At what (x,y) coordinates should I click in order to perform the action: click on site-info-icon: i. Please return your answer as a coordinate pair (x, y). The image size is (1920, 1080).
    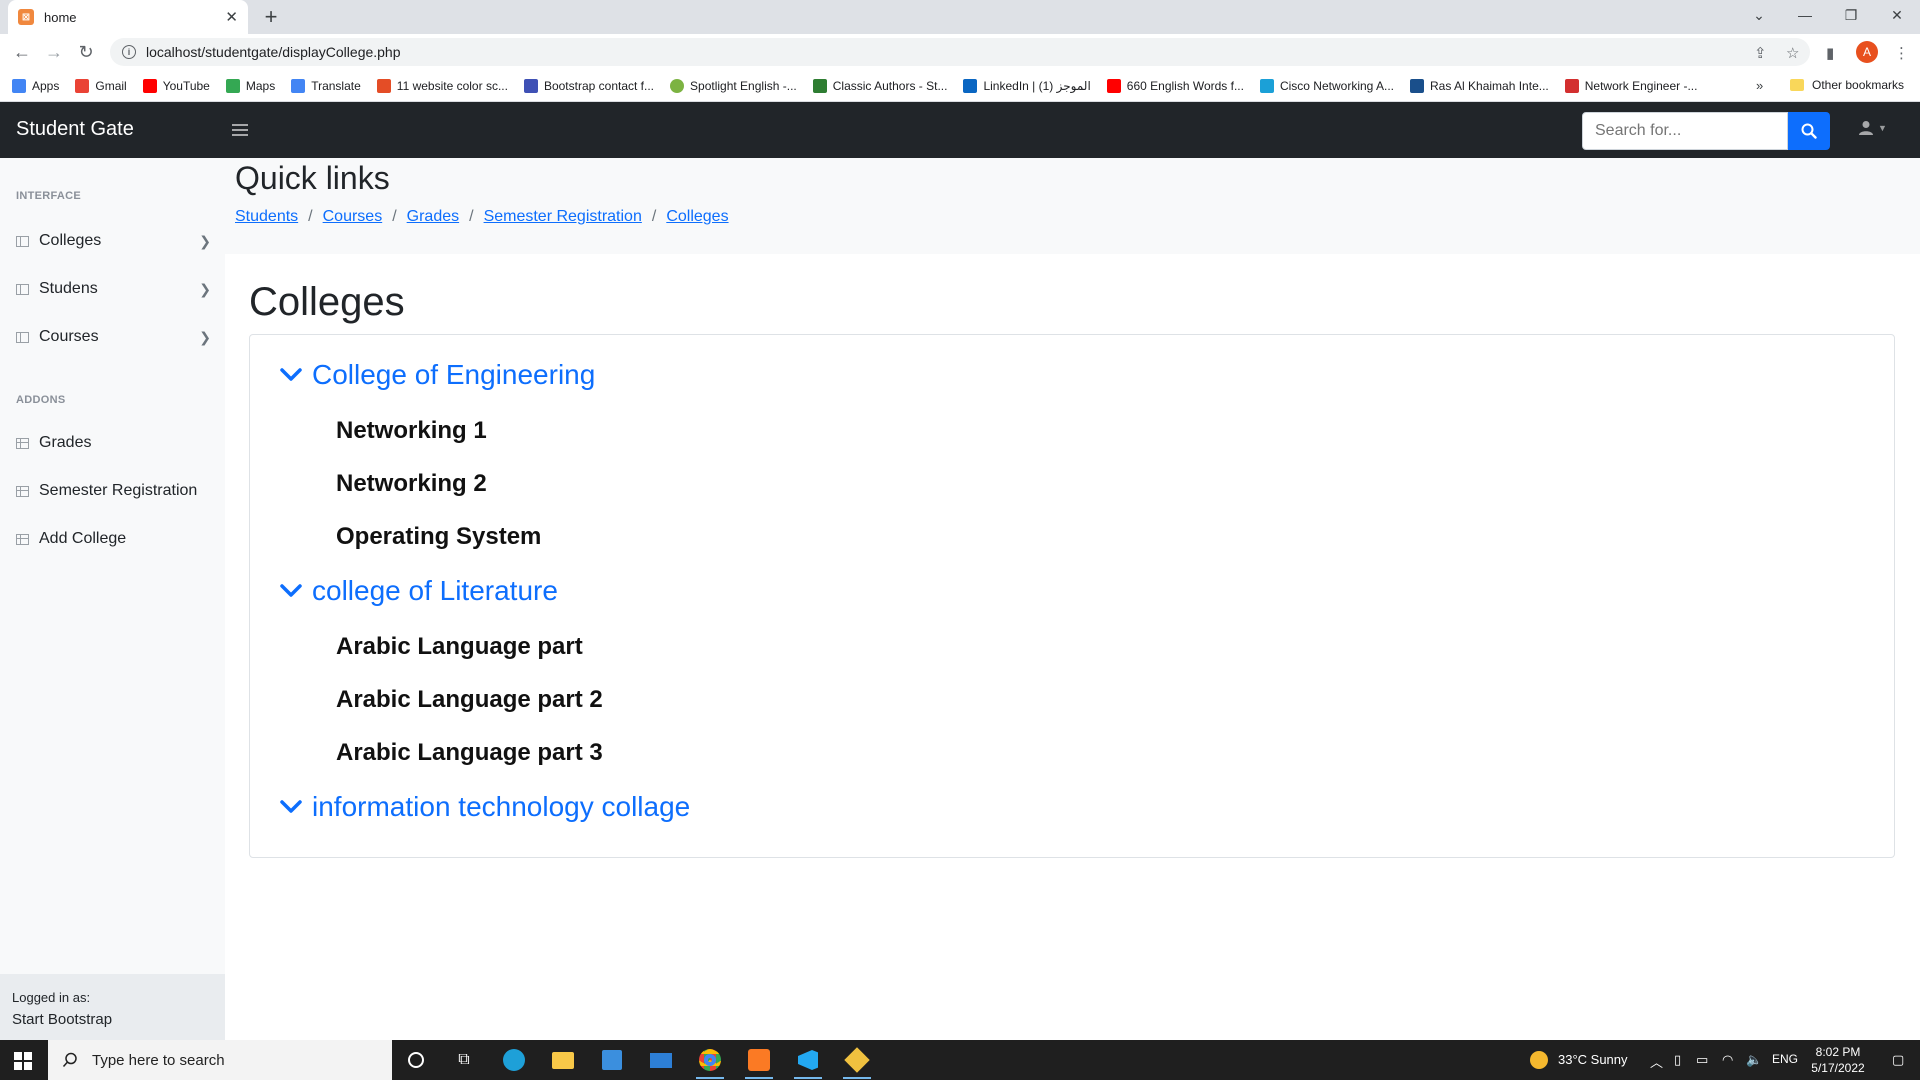
    Looking at the image, I should click on (129, 52).